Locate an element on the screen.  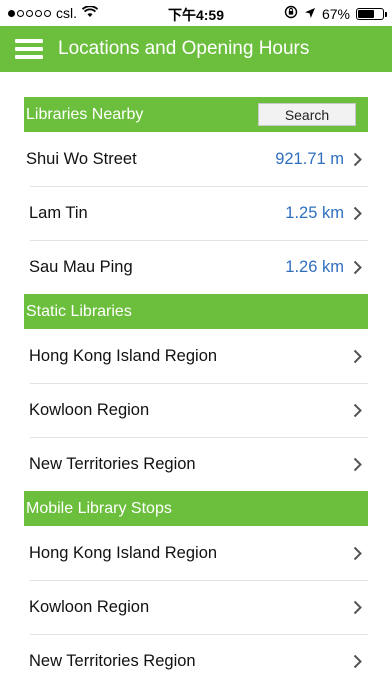
page-title: Locations and Opening Hours is located at coordinates (184, 48).